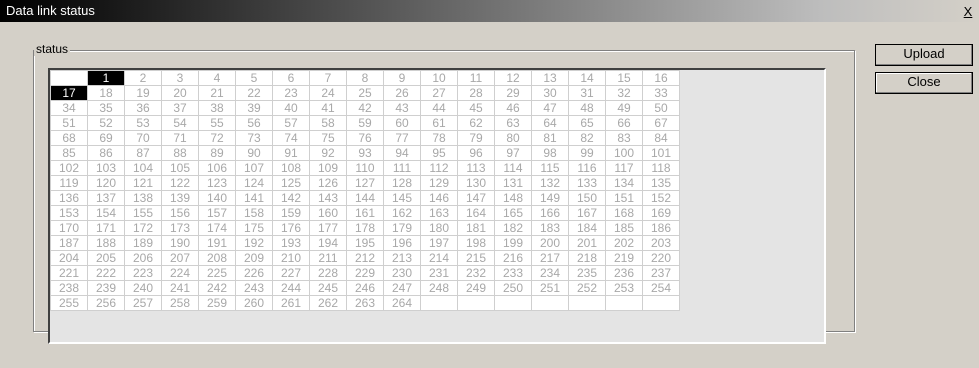 This screenshot has height=368, width=979. I want to click on station-cell-159: 159, so click(291, 213).